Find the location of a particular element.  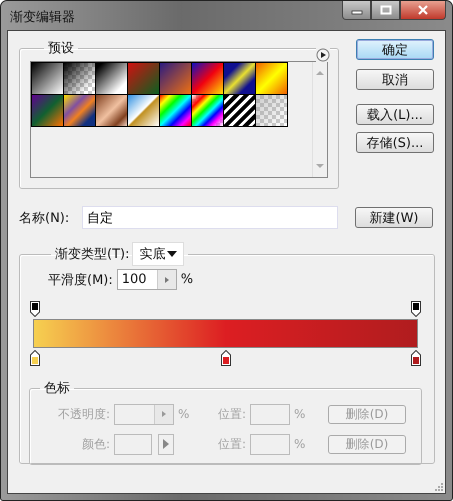

smoothness-label: 平滑度(M): is located at coordinates (80, 280).